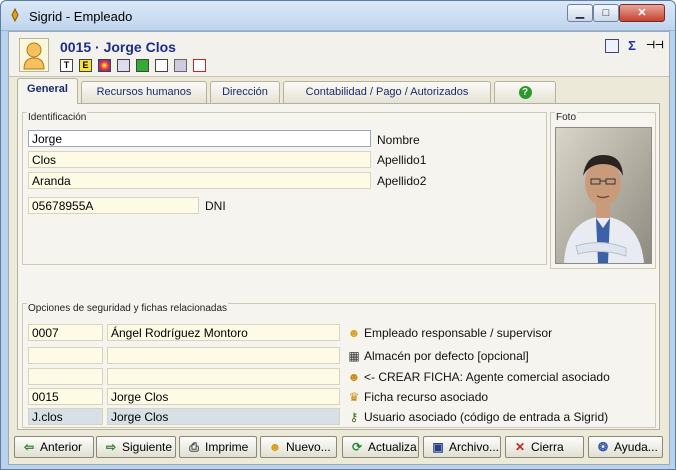  Describe the element at coordinates (612, 46) in the screenshot. I see `list-icon` at that location.